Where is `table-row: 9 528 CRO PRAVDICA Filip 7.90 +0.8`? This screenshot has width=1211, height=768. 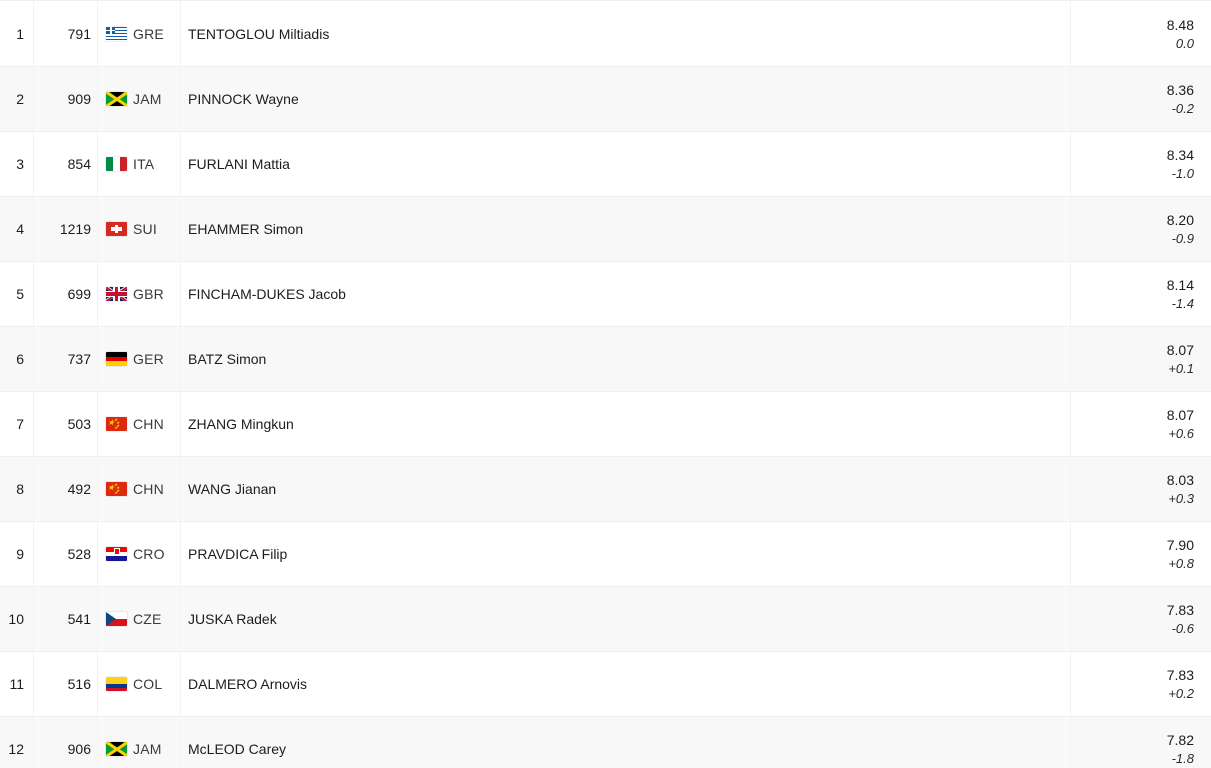
table-row: 9 528 CRO PRAVDICA Filip 7.90 +0.8 is located at coordinates (605, 553).